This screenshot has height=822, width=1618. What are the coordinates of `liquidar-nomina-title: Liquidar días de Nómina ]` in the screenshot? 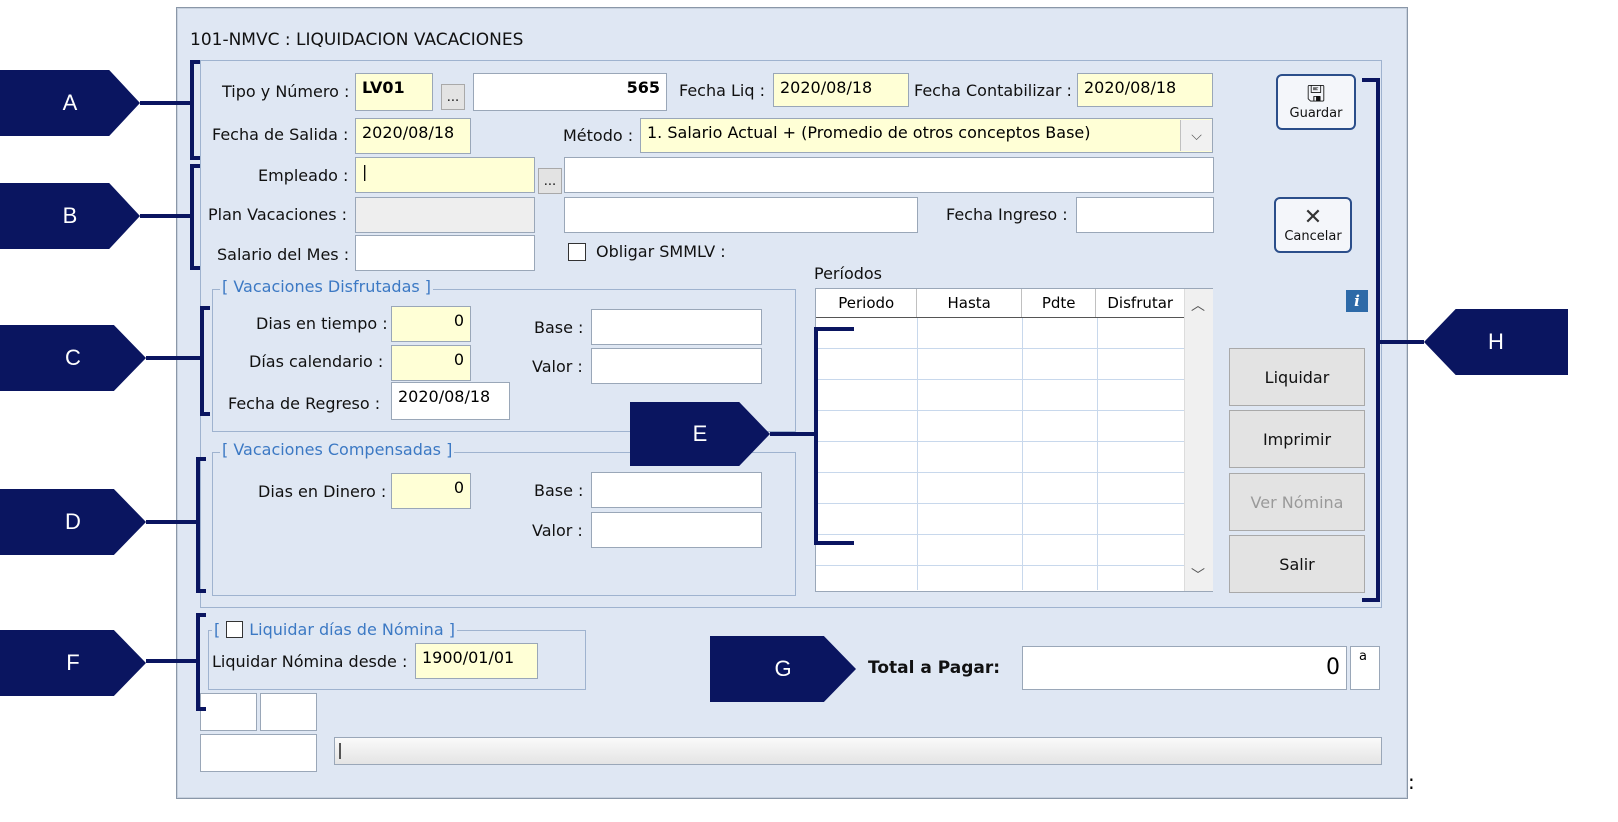 It's located at (352, 629).